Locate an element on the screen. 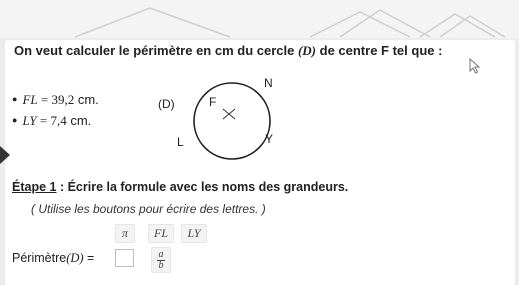 The width and height of the screenshot is (519, 285). point-n-label: N is located at coordinates (268, 83).